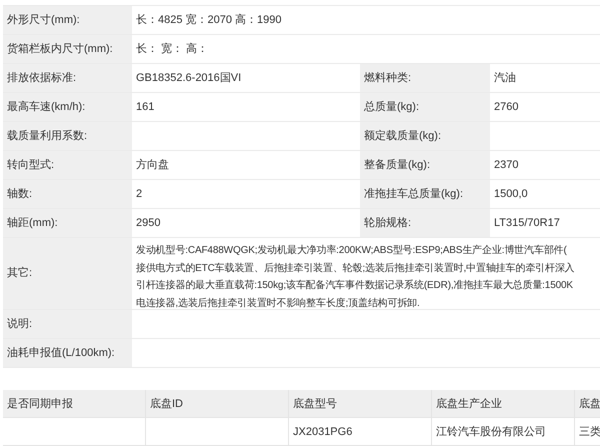  I want to click on spec-label: 外形尺寸(mm):, so click(67, 20).